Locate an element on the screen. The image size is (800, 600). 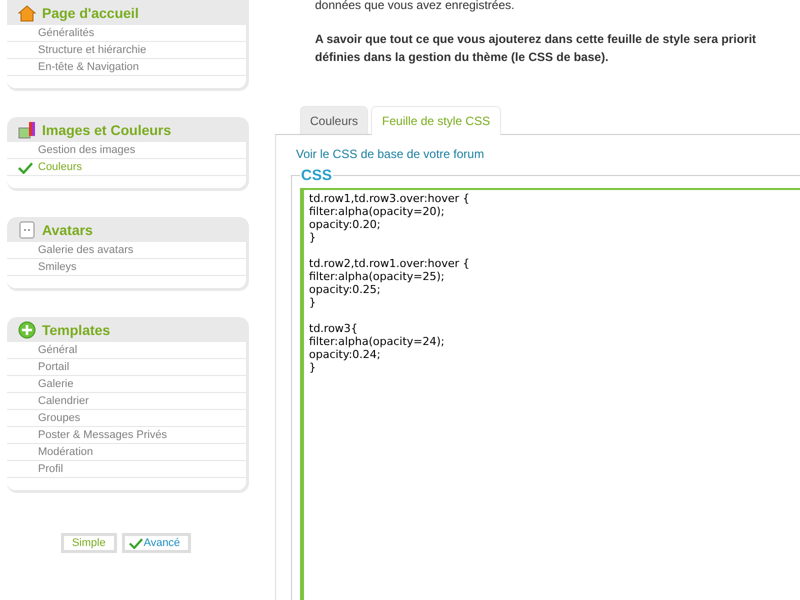
menu-item: Généralités is located at coordinates (66, 33).